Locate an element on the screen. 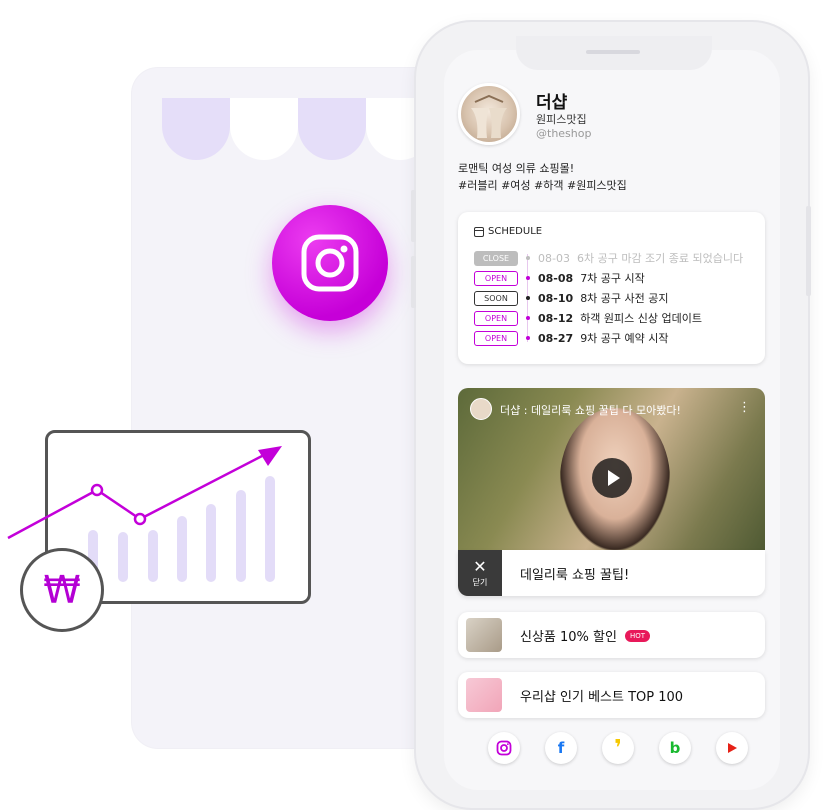  schedule-date: 08-08 is located at coordinates (556, 278).